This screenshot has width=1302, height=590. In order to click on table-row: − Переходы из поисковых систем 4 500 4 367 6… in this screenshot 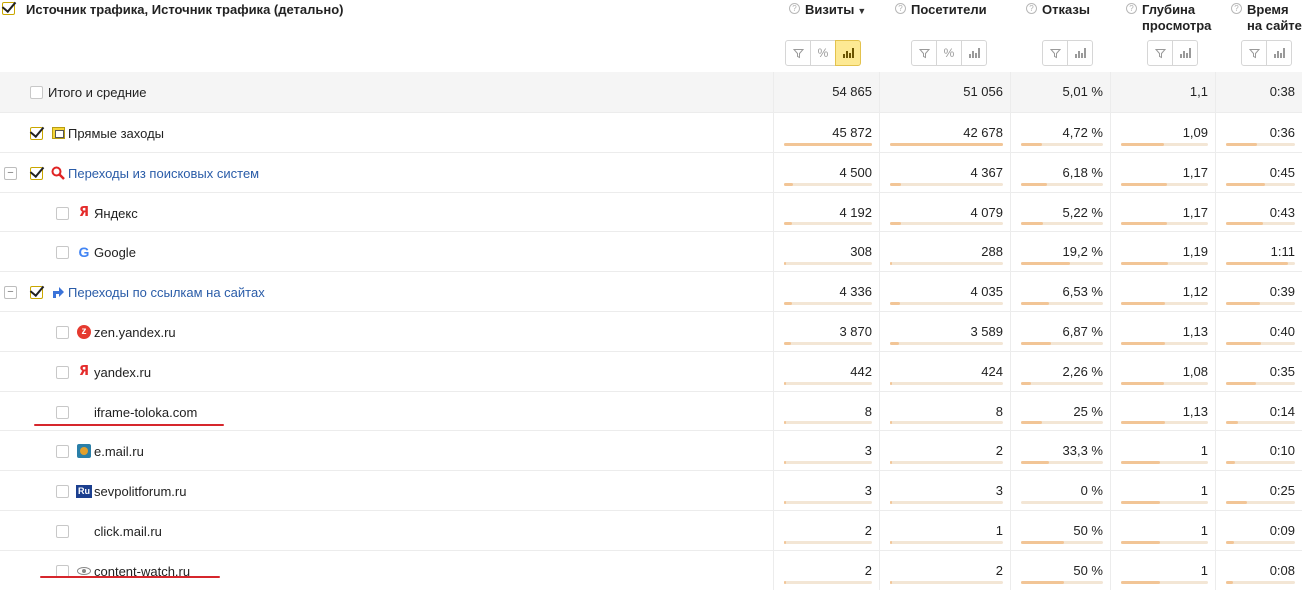, I will do `click(651, 171)`.